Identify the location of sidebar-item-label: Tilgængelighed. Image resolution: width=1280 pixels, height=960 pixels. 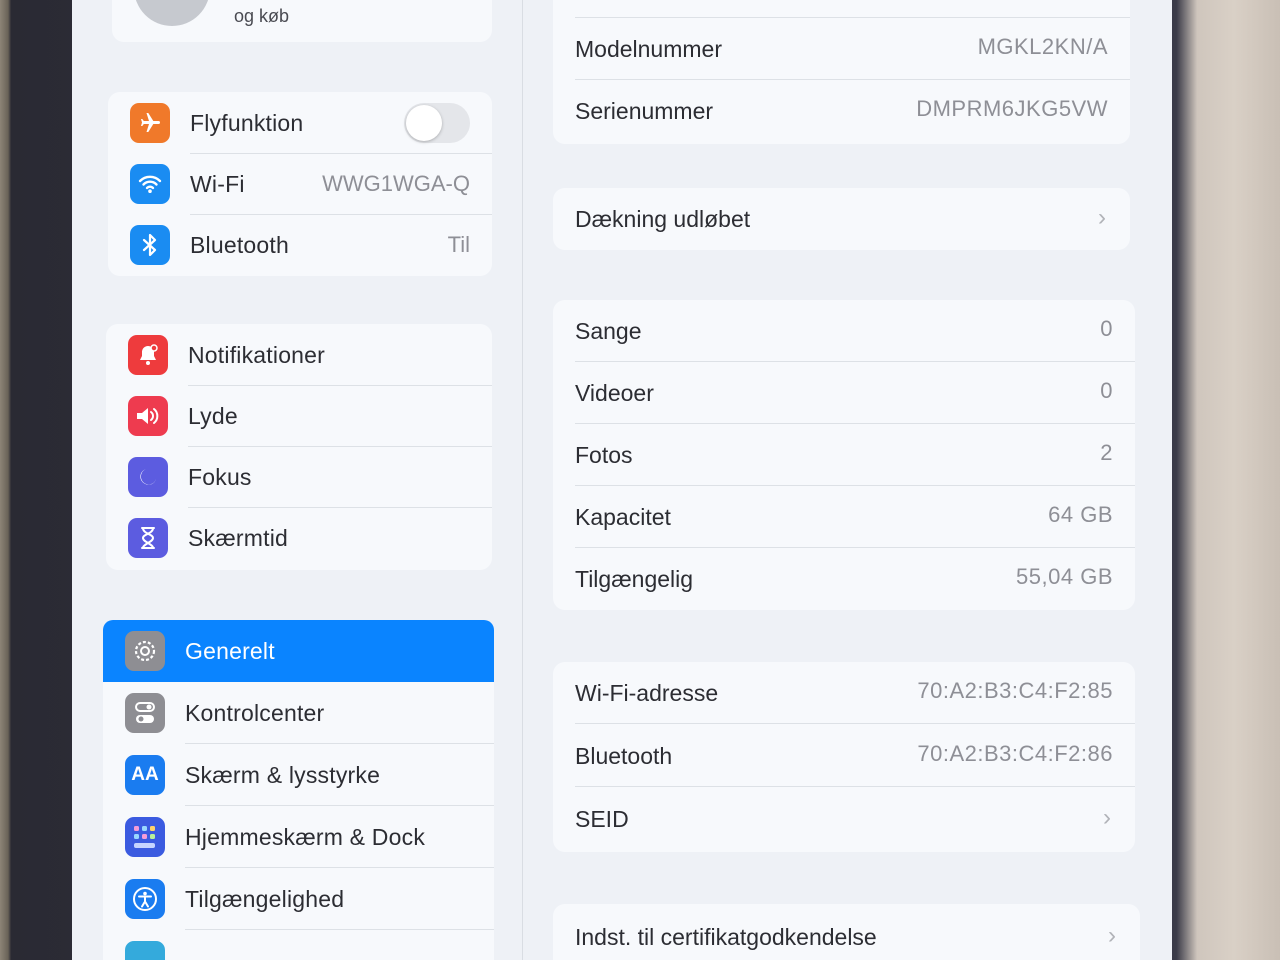
(265, 898).